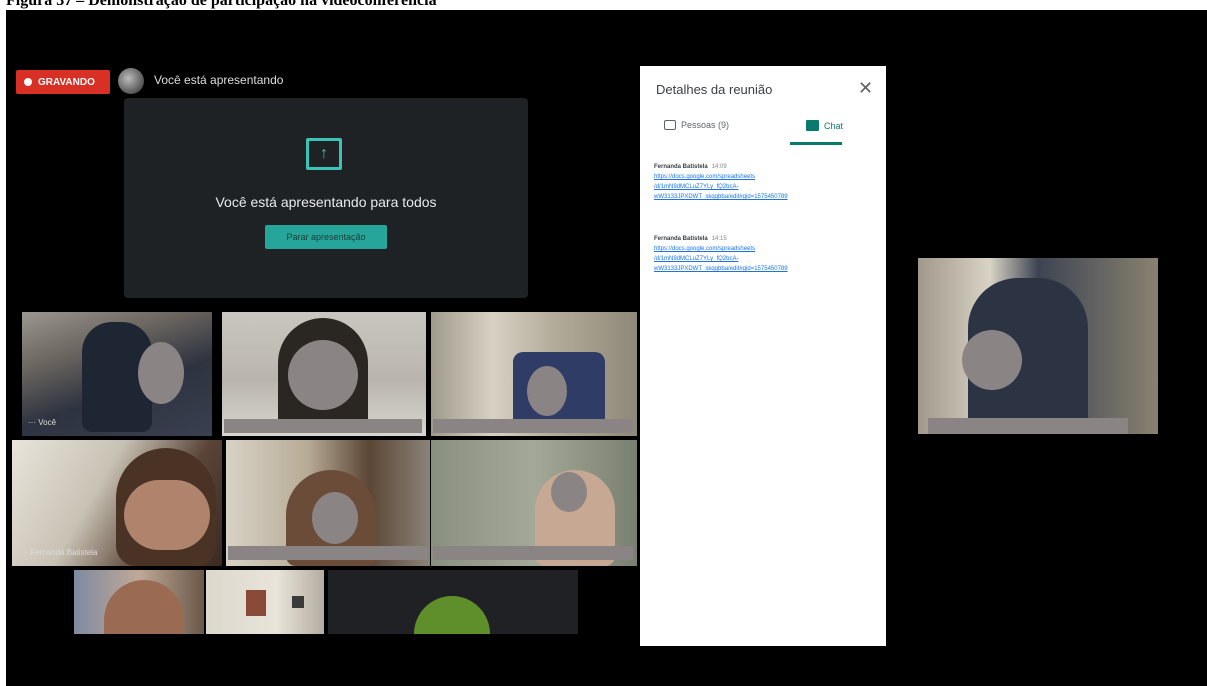  What do you see at coordinates (1038, 346) in the screenshot?
I see `video-tile-self-preview` at bounding box center [1038, 346].